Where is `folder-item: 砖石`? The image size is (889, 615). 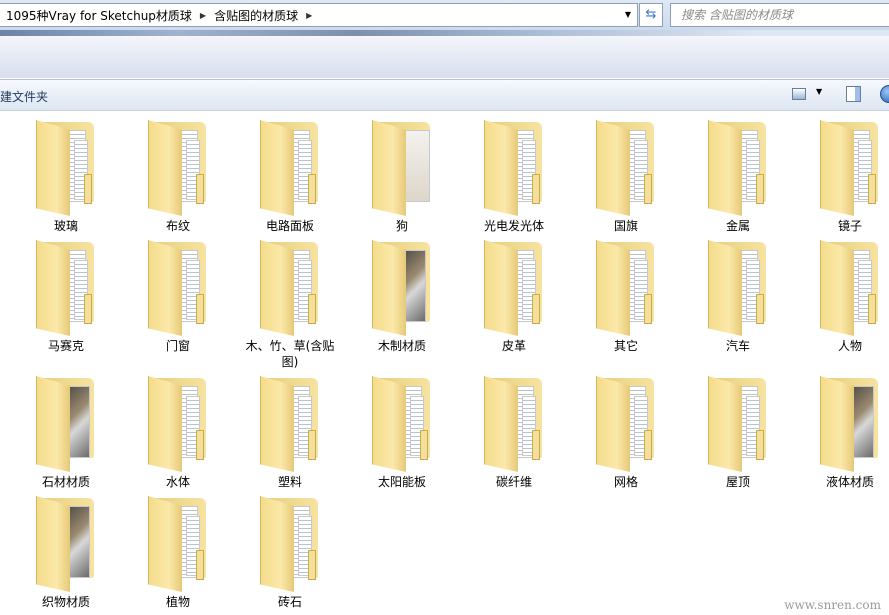 folder-item: 砖石 is located at coordinates (290, 552).